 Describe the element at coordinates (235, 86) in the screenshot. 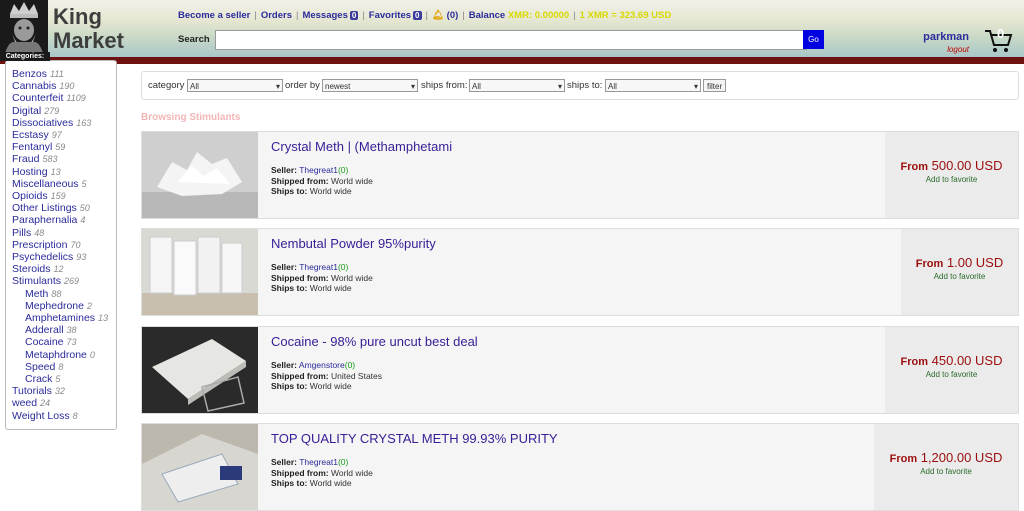

I see `category-select: All` at that location.